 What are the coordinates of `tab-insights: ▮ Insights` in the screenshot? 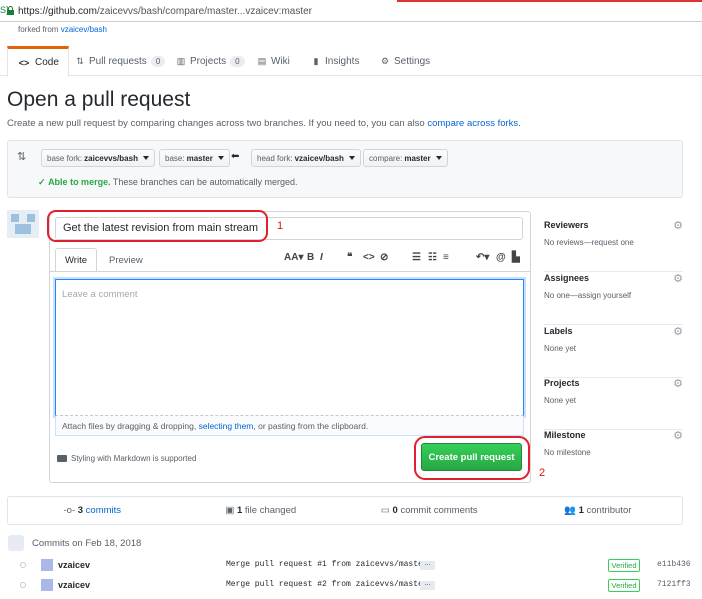 It's located at (335, 61).